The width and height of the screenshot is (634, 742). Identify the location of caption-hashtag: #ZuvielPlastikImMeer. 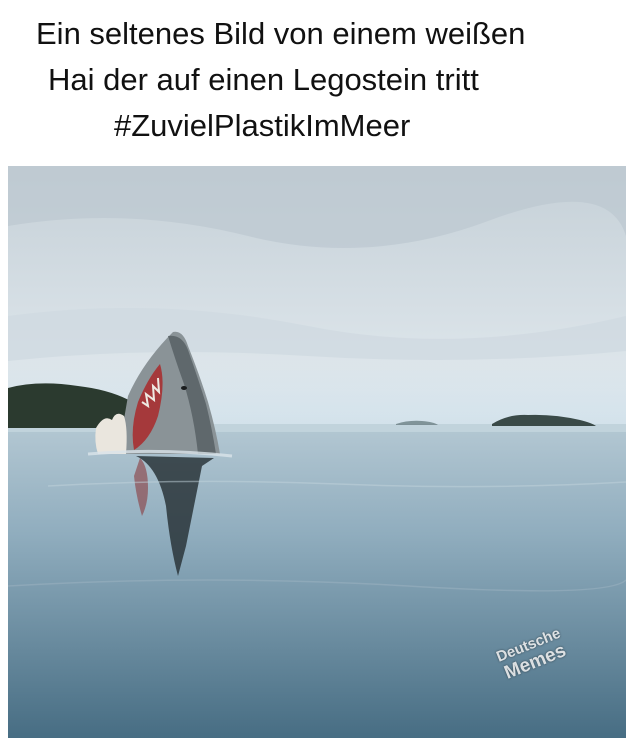
(262, 125).